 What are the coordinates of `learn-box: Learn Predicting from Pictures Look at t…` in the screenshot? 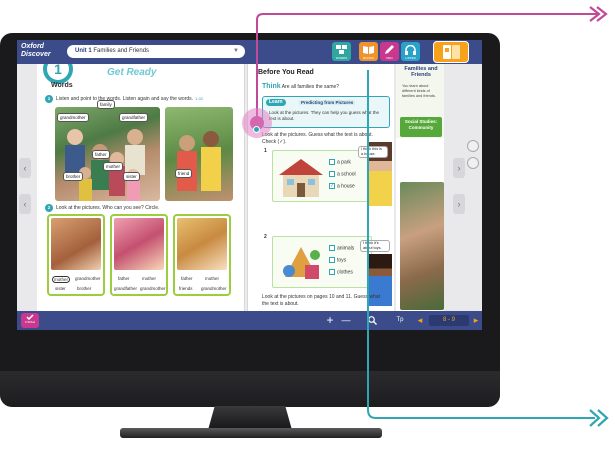 It's located at (326, 112).